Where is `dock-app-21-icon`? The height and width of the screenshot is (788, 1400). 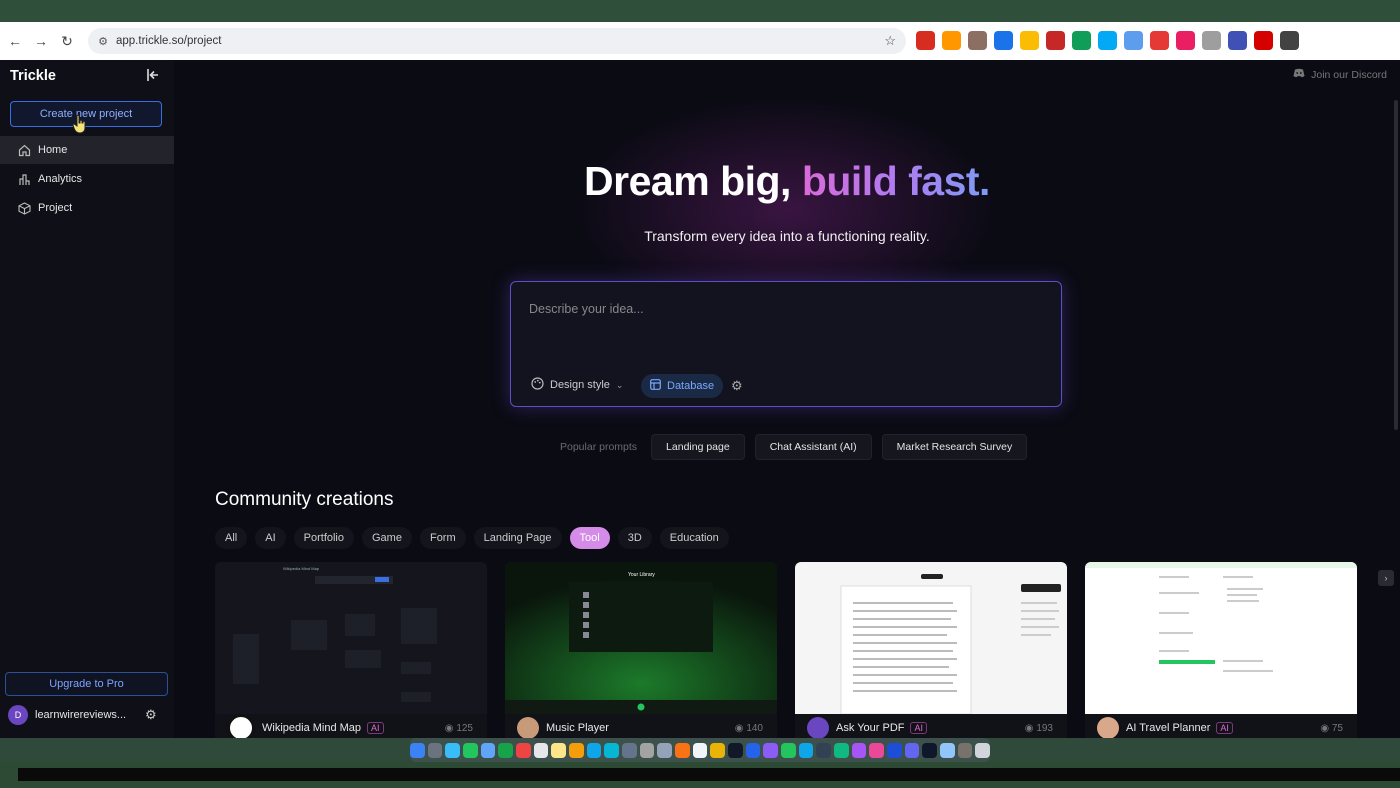 dock-app-21-icon is located at coordinates (771, 750).